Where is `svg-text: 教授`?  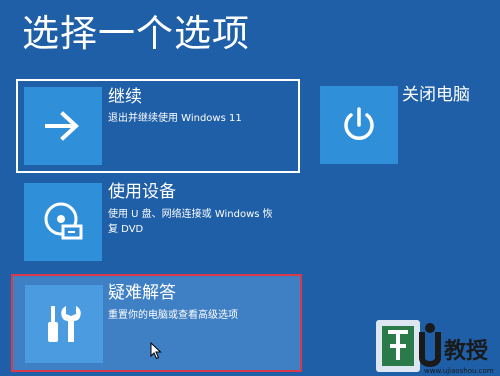 svg-text: 教授 is located at coordinates (466, 351).